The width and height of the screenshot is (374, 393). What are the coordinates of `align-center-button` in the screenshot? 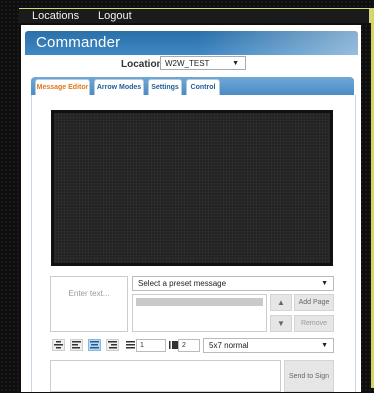 It's located at (58, 345).